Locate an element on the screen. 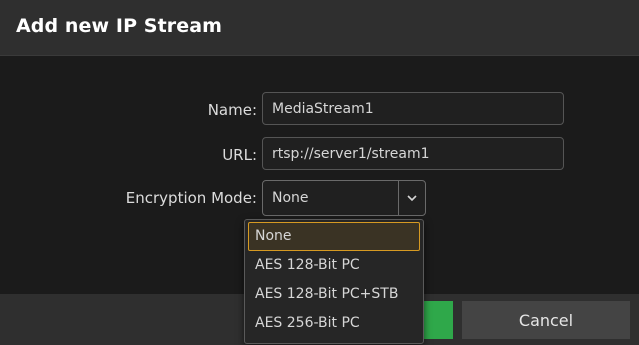 This screenshot has width=639, height=345. dropdown-option-aes-128-pc: AES 128-Bit PC is located at coordinates (334, 265).